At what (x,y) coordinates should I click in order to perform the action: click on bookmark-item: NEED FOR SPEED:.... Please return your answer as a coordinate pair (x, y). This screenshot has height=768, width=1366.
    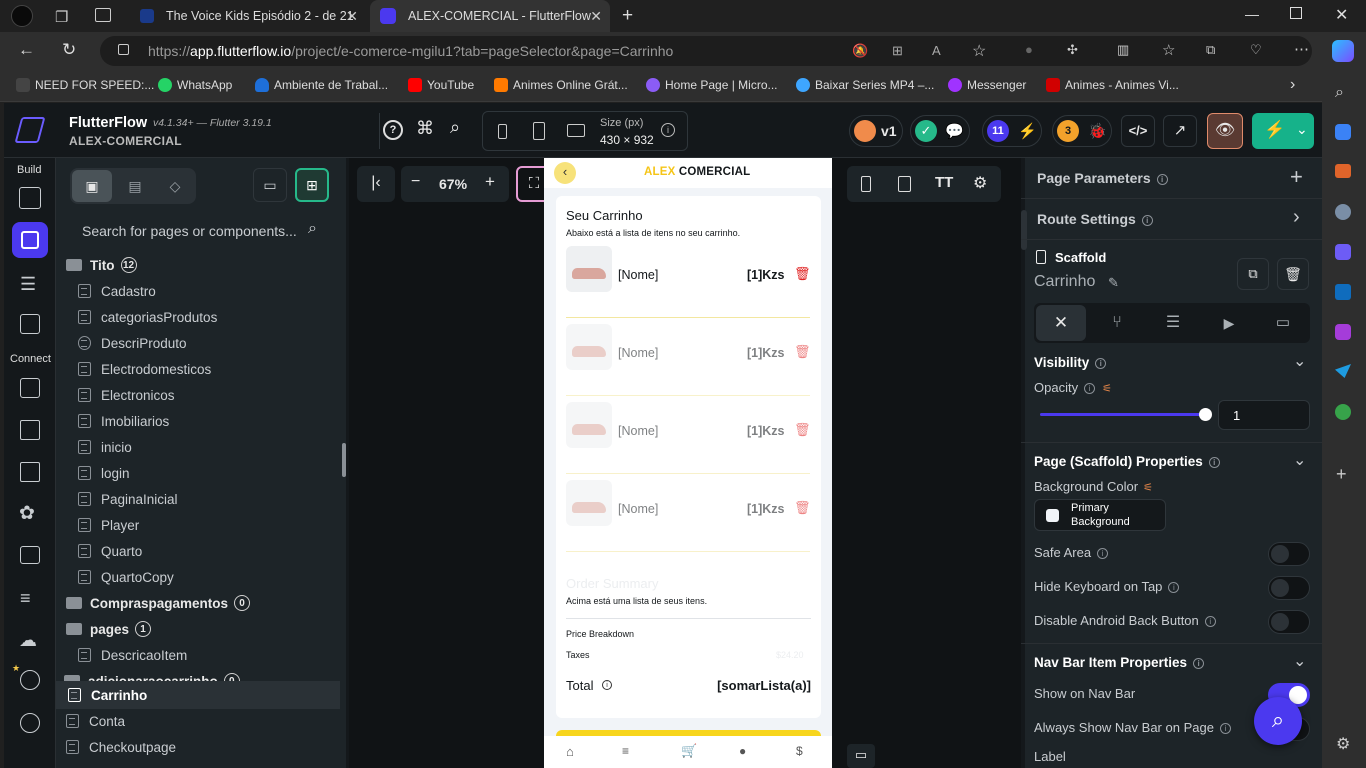
    Looking at the image, I should click on (85, 85).